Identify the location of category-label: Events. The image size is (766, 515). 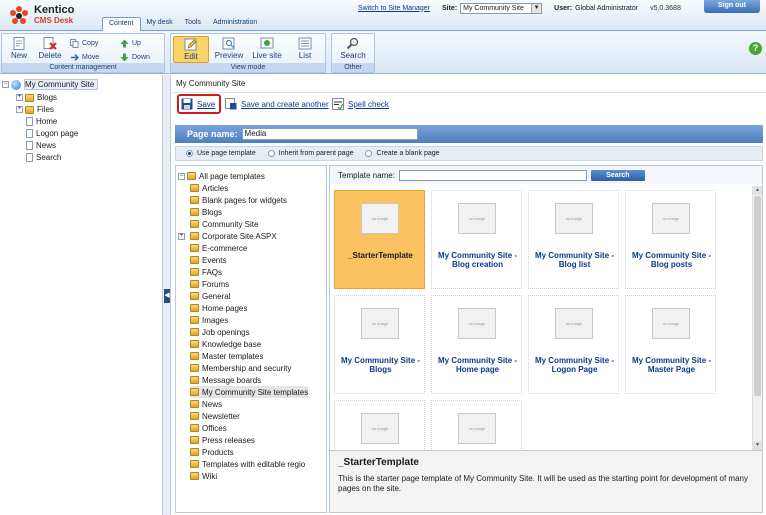
(214, 260).